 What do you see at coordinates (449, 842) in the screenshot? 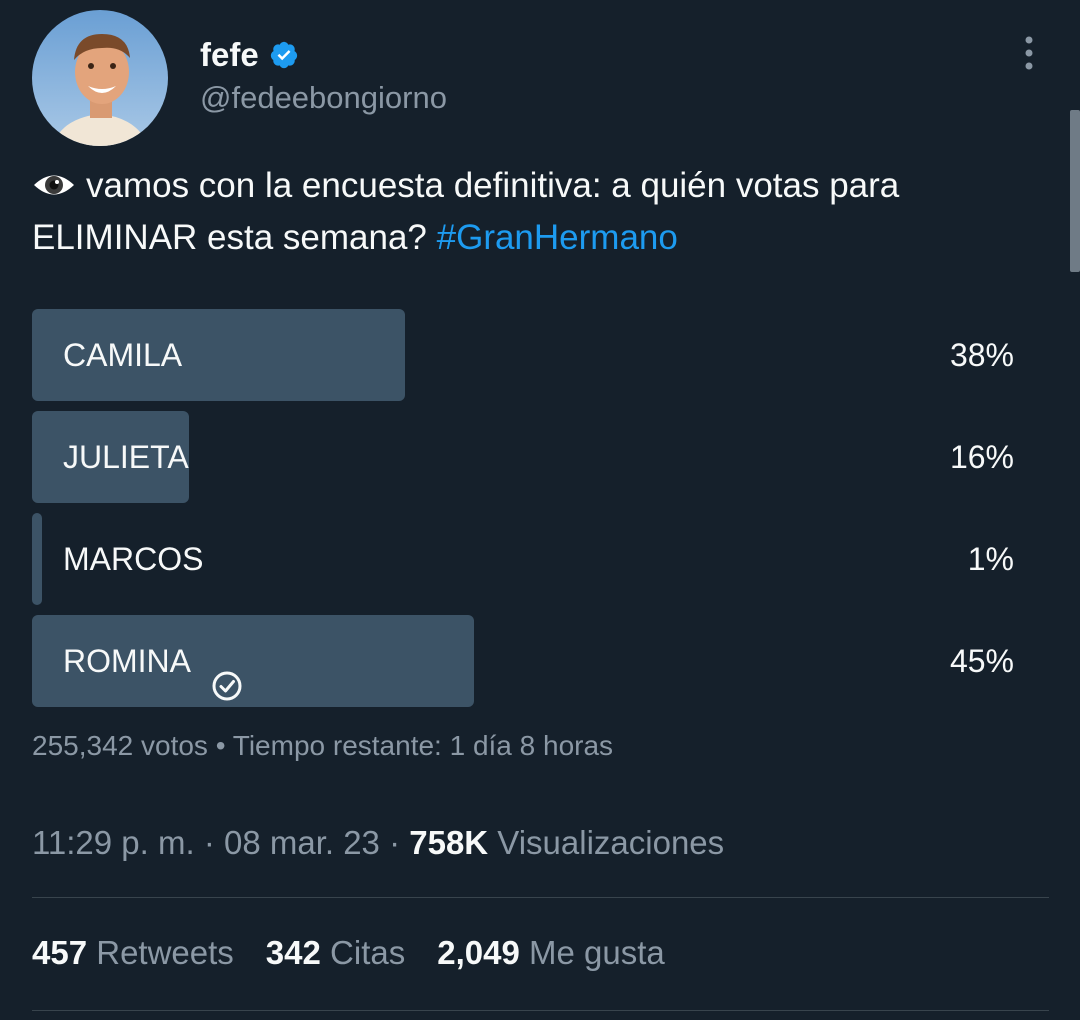
I see `views-count: 758K` at bounding box center [449, 842].